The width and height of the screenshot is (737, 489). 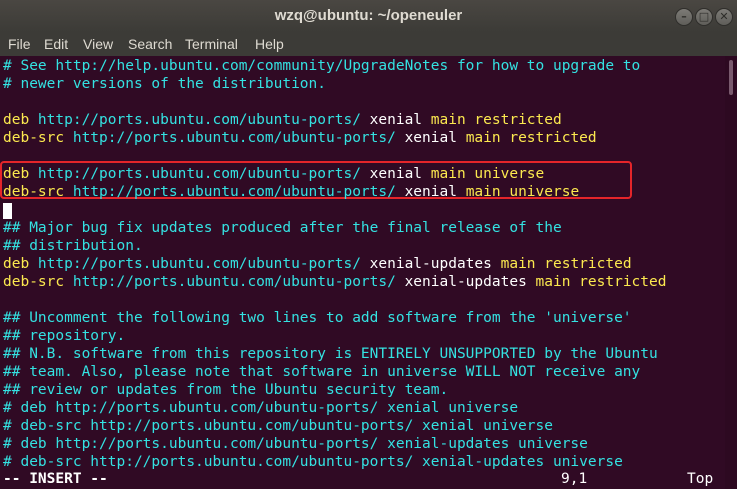 I want to click on menu-bar: File Edit View Search Terminal Help, so click(x=368, y=44).